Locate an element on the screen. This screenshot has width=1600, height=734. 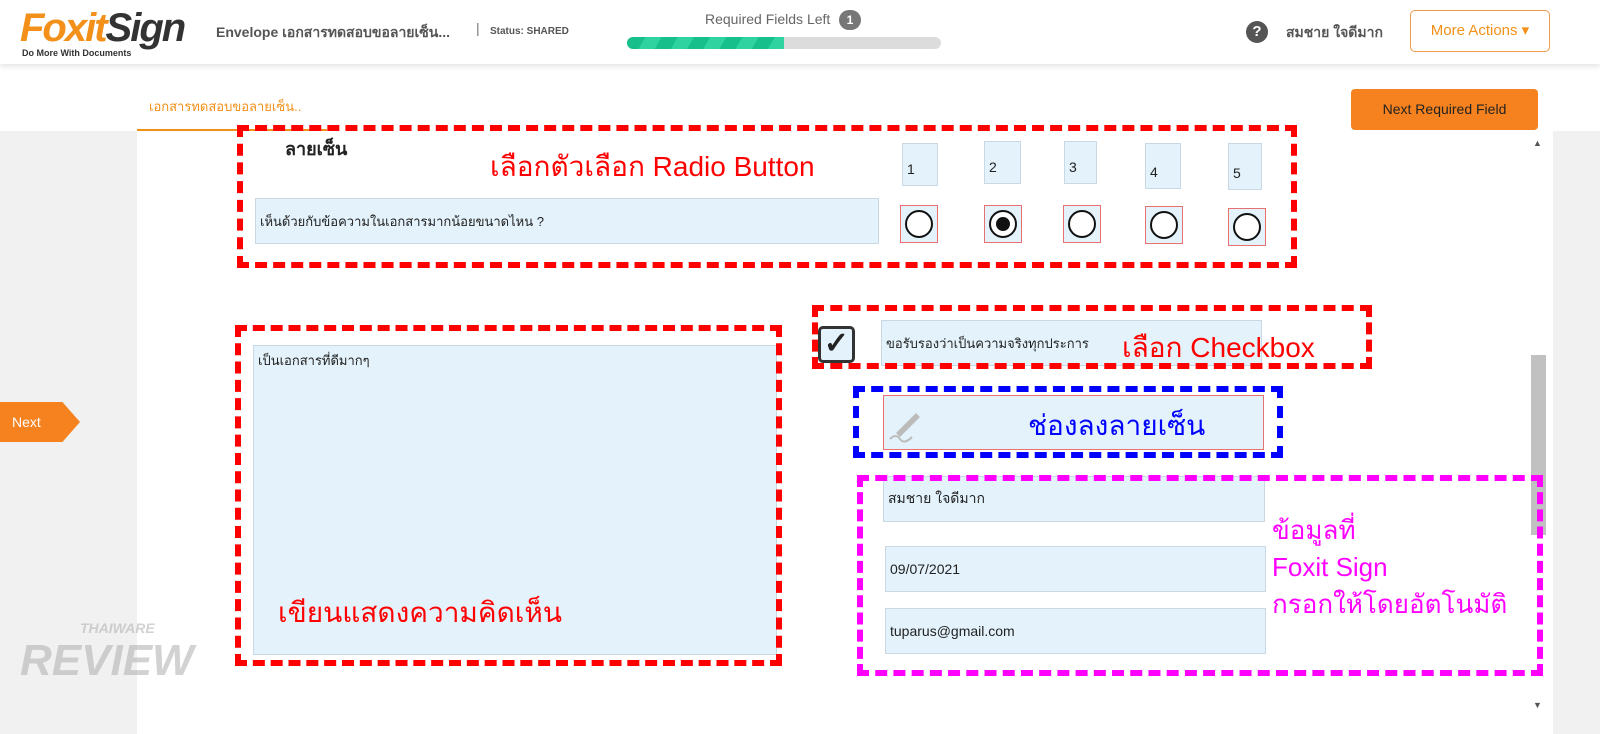
scroll-up-icon: ▲ is located at coordinates (1537, 143).